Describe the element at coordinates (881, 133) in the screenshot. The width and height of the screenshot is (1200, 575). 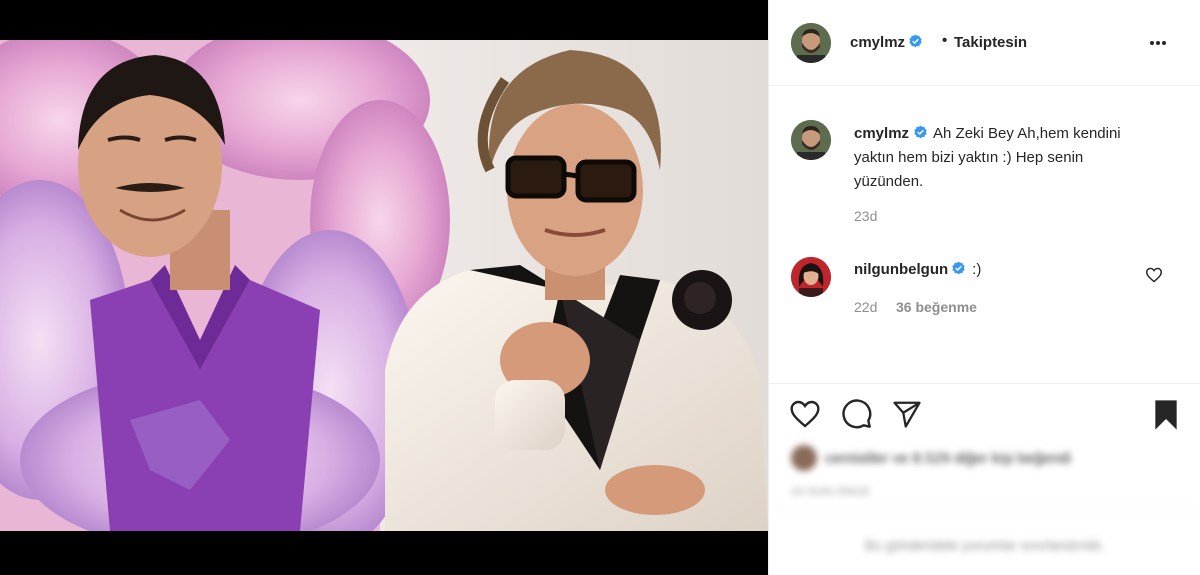
I see `caption-username: cmylmz` at that location.